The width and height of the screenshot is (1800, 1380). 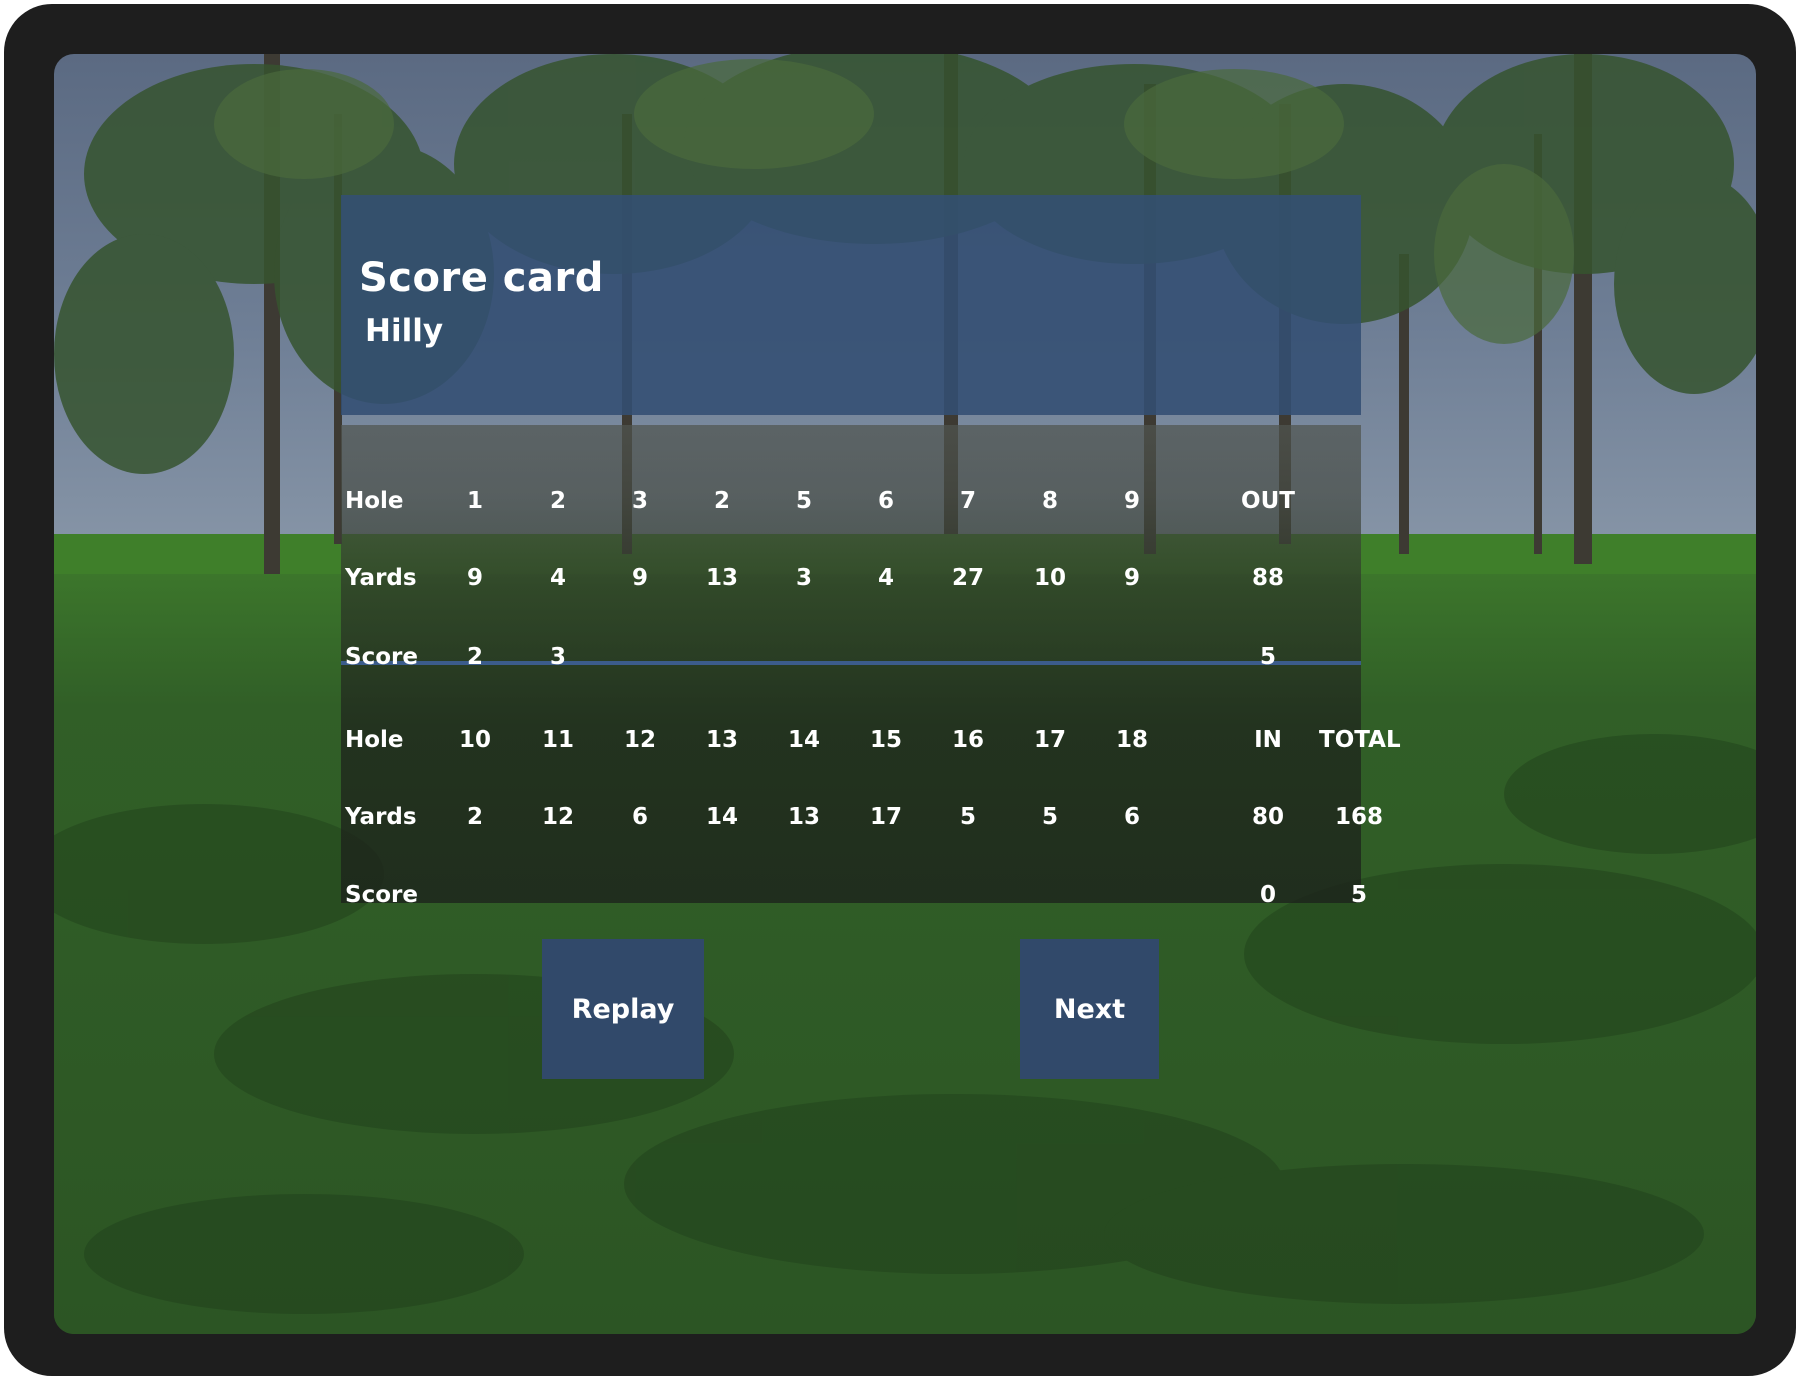 What do you see at coordinates (803, 740) in the screenshot?
I see `hole-cell: 14` at bounding box center [803, 740].